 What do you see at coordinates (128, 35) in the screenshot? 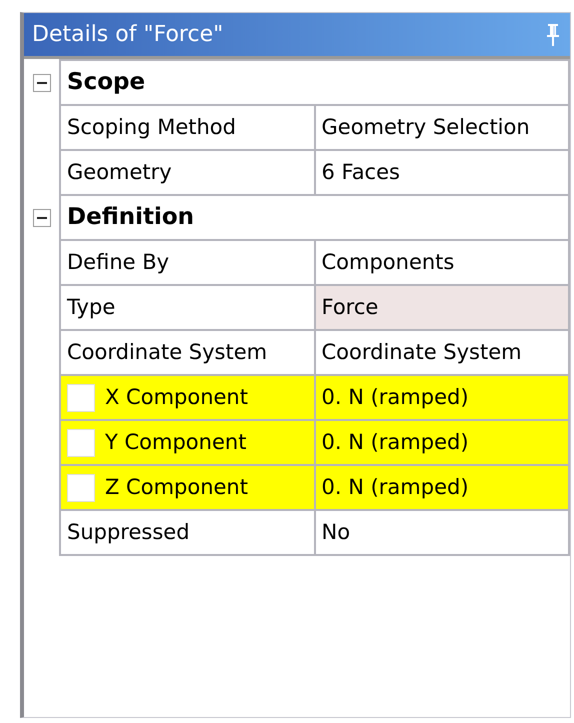
I see `panel-title: Details of "Force"` at bounding box center [128, 35].